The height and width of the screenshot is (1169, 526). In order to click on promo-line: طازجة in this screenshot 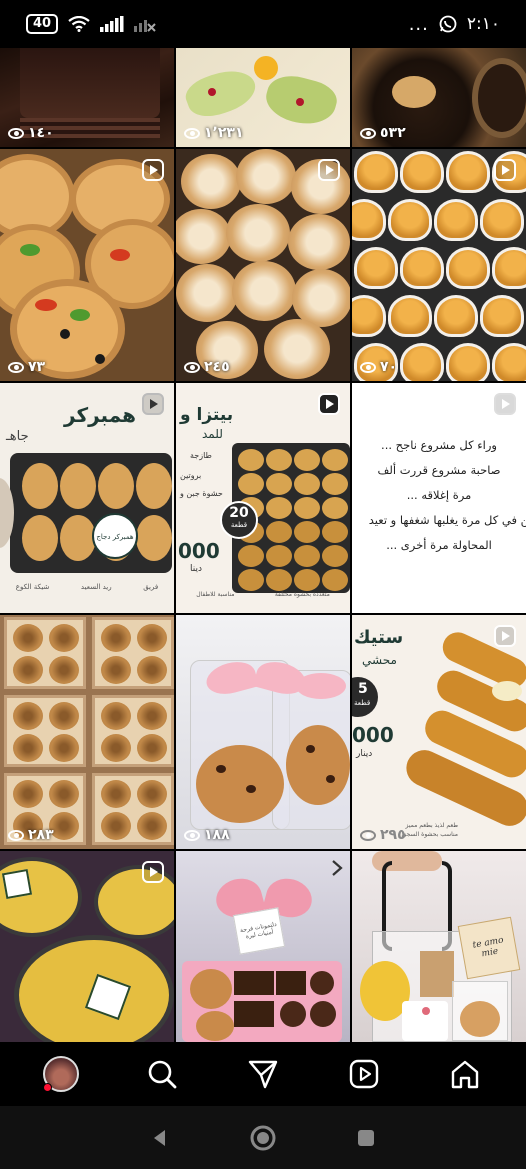, I will do `click(201, 455)`.